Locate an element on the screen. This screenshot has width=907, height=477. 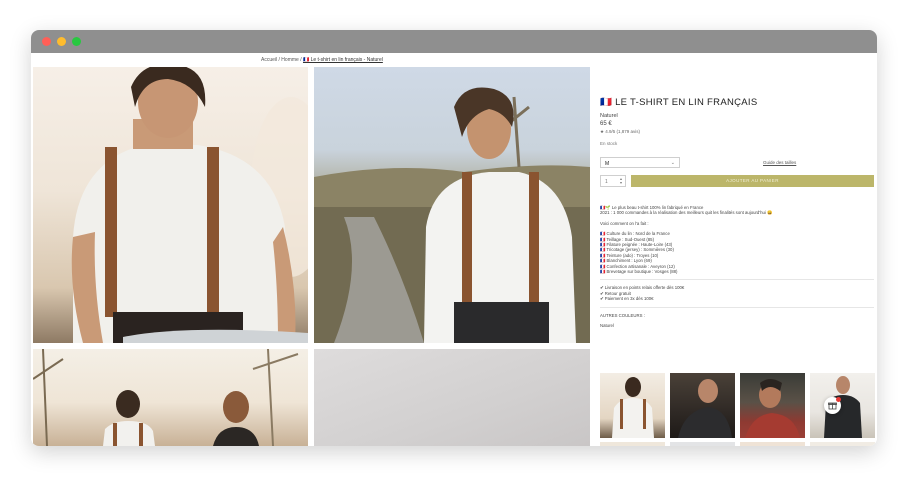
color-thumbnail-dark is located at coordinates (702, 405).